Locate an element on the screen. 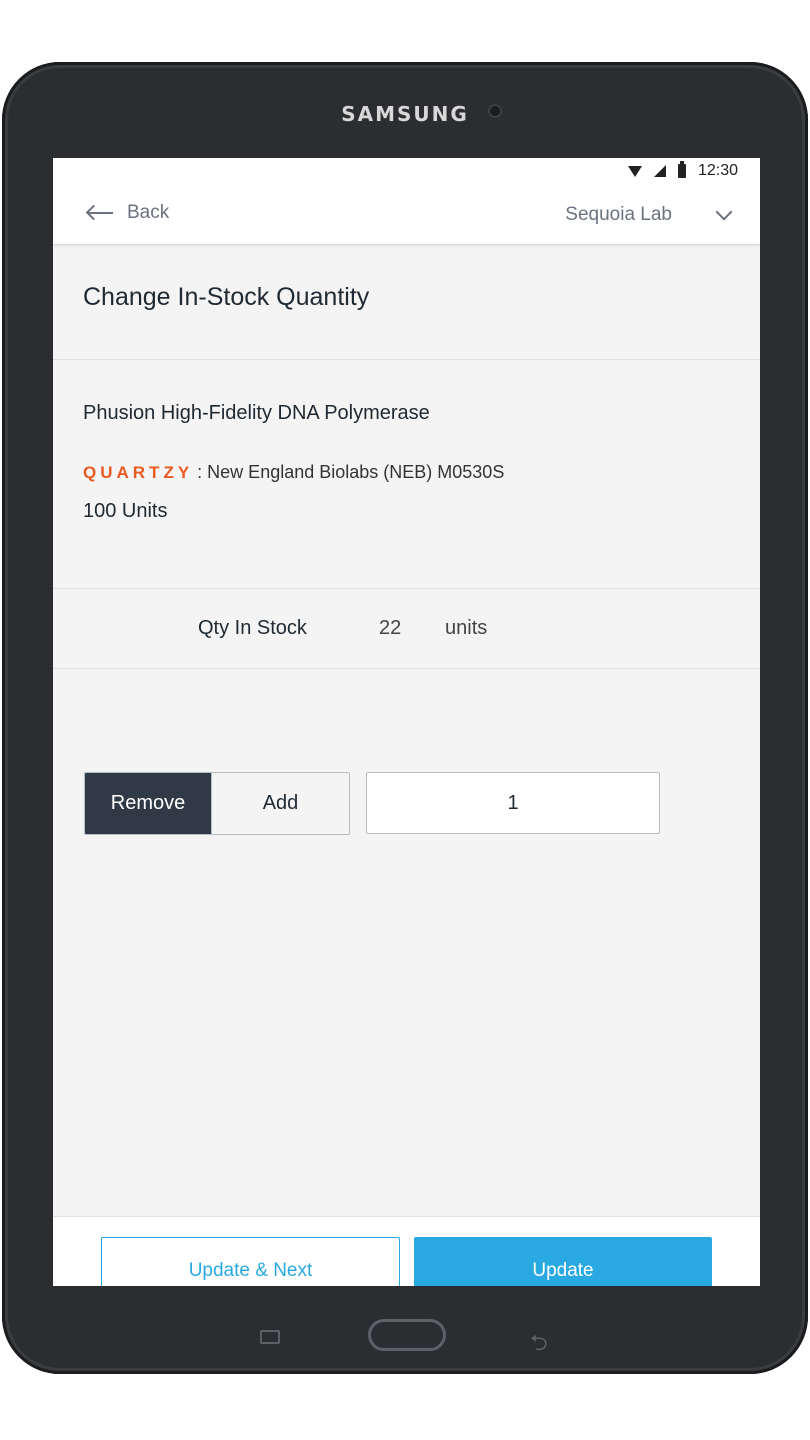 This screenshot has width=810, height=1440. stock-value: 22 is located at coordinates (390, 628).